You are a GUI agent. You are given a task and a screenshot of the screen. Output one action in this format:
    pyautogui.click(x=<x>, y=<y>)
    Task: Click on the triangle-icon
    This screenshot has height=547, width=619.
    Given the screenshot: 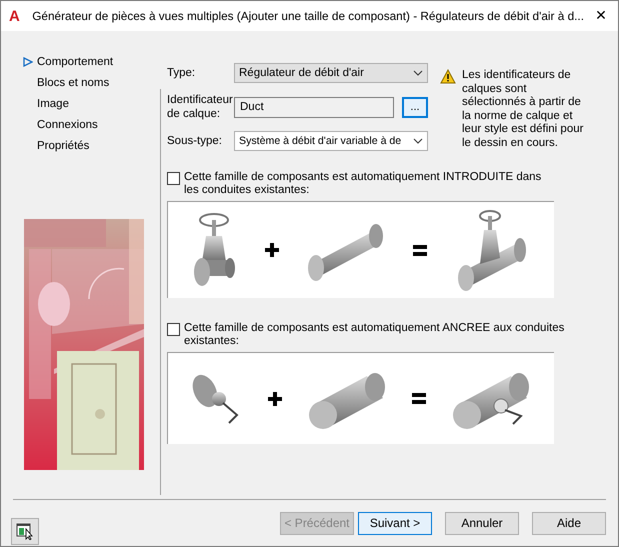 What is the action you would take?
    pyautogui.click(x=28, y=62)
    